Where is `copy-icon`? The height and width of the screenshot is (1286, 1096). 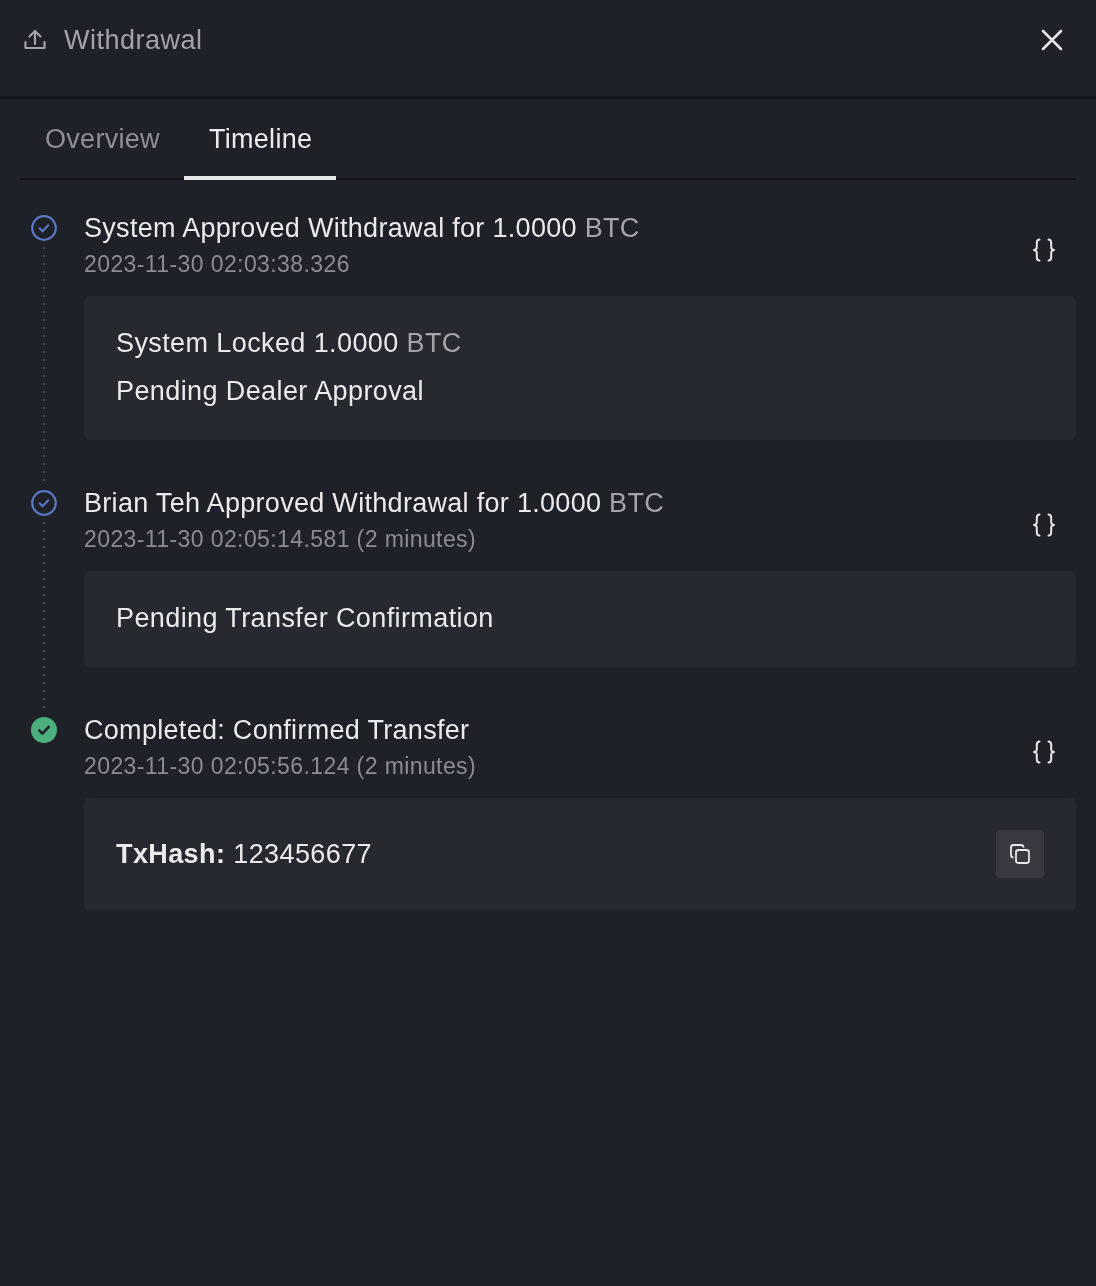
copy-icon is located at coordinates (1020, 854).